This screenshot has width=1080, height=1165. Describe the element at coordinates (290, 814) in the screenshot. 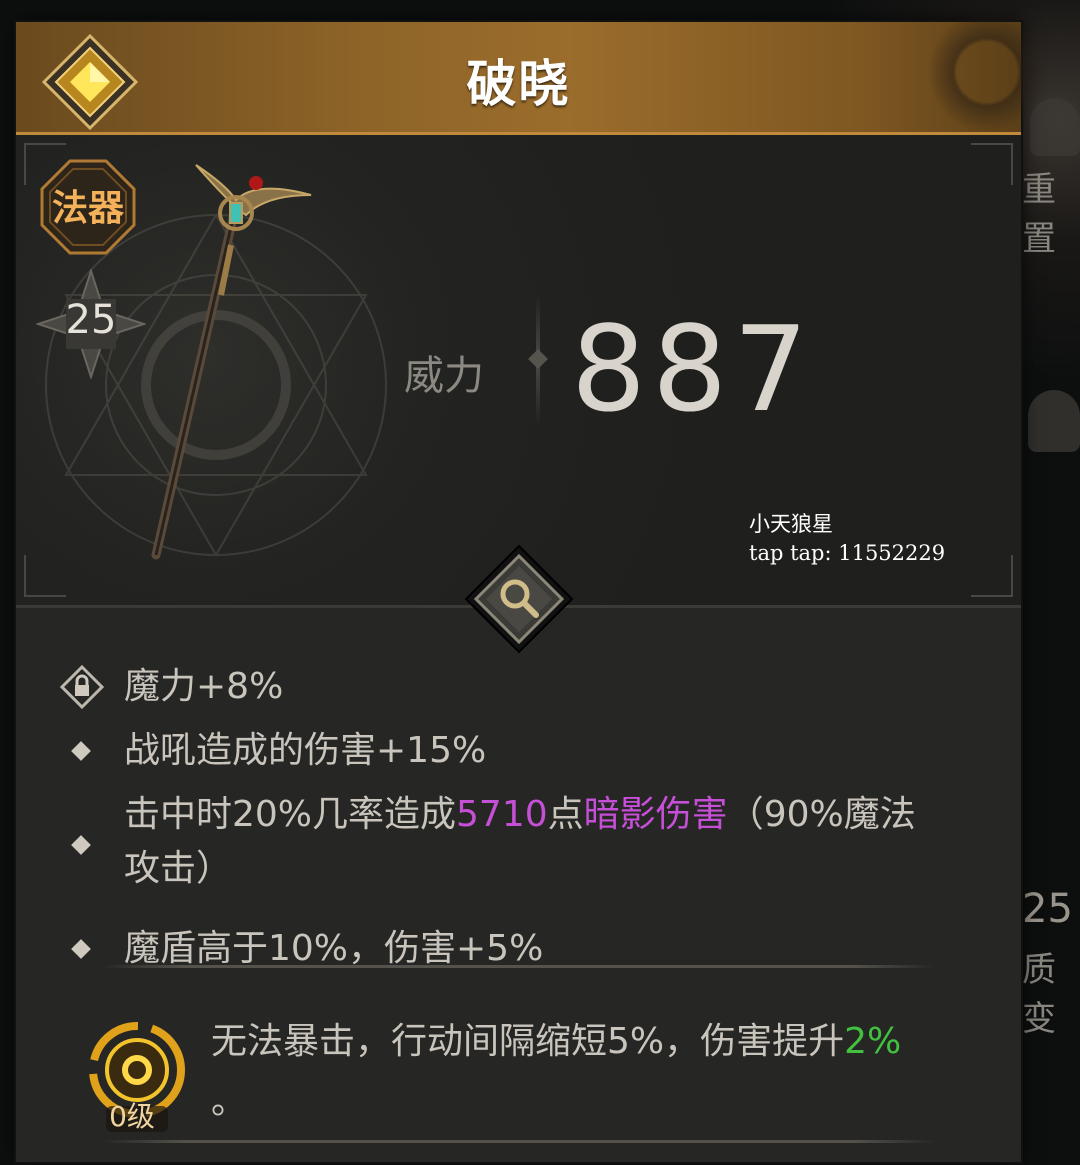

I see `stat-text-part: 击中时20%几率造成` at that location.